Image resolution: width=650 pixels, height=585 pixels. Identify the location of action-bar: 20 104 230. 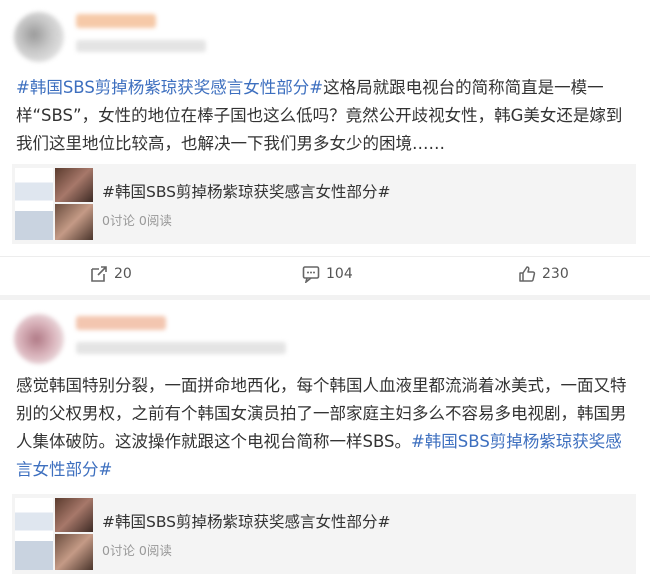
(325, 274).